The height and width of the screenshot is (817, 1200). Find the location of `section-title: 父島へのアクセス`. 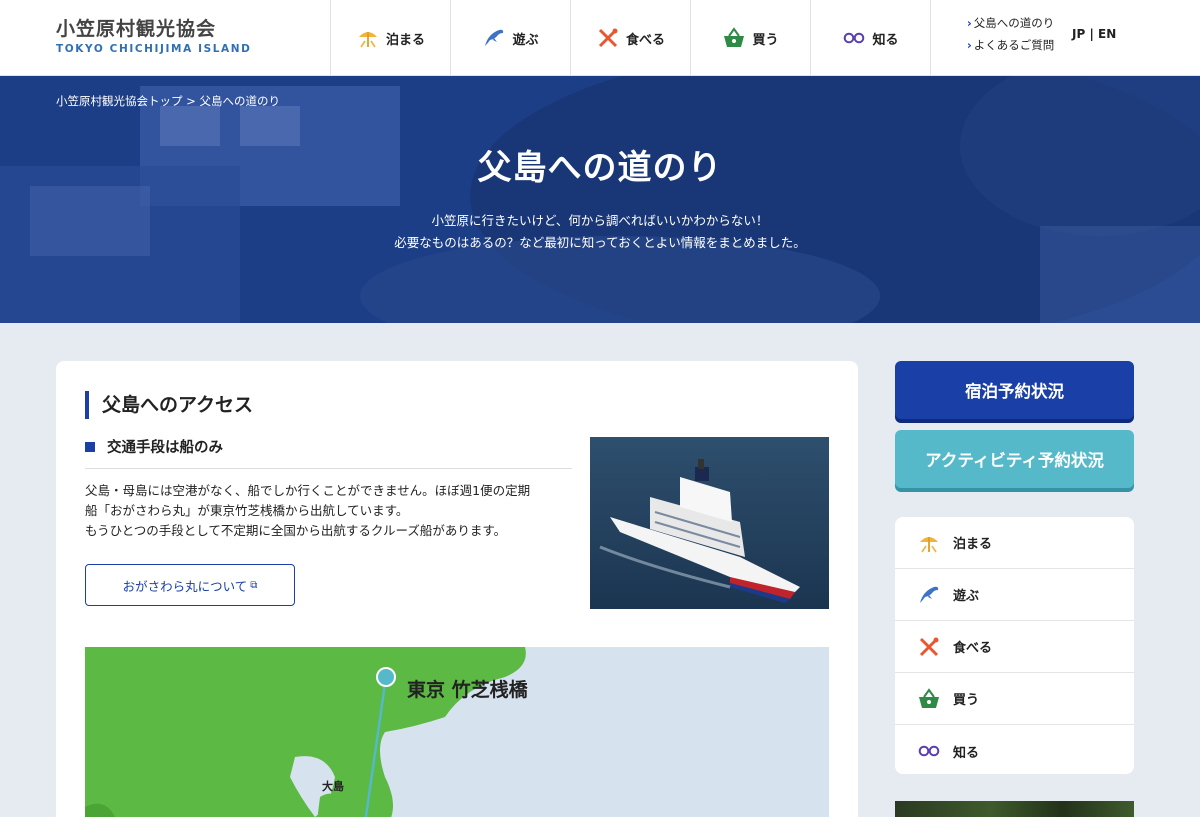

section-title: 父島へのアクセス is located at coordinates (169, 405).